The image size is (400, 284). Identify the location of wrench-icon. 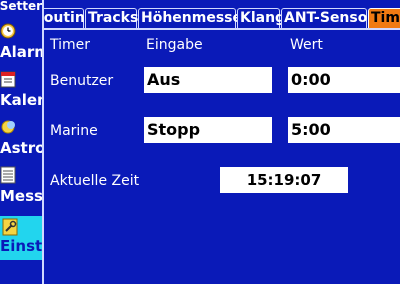
(10, 227).